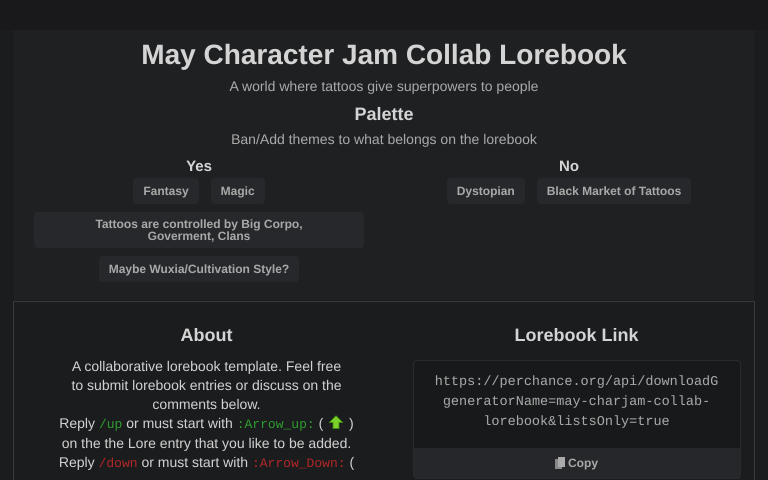 This screenshot has width=768, height=480. Describe the element at coordinates (577, 404) in the screenshot. I see `lorebook-url: https://perchance.org/api/downloadG generatorName=may-charjam-collab- lorebook&listsOnly=true` at that location.